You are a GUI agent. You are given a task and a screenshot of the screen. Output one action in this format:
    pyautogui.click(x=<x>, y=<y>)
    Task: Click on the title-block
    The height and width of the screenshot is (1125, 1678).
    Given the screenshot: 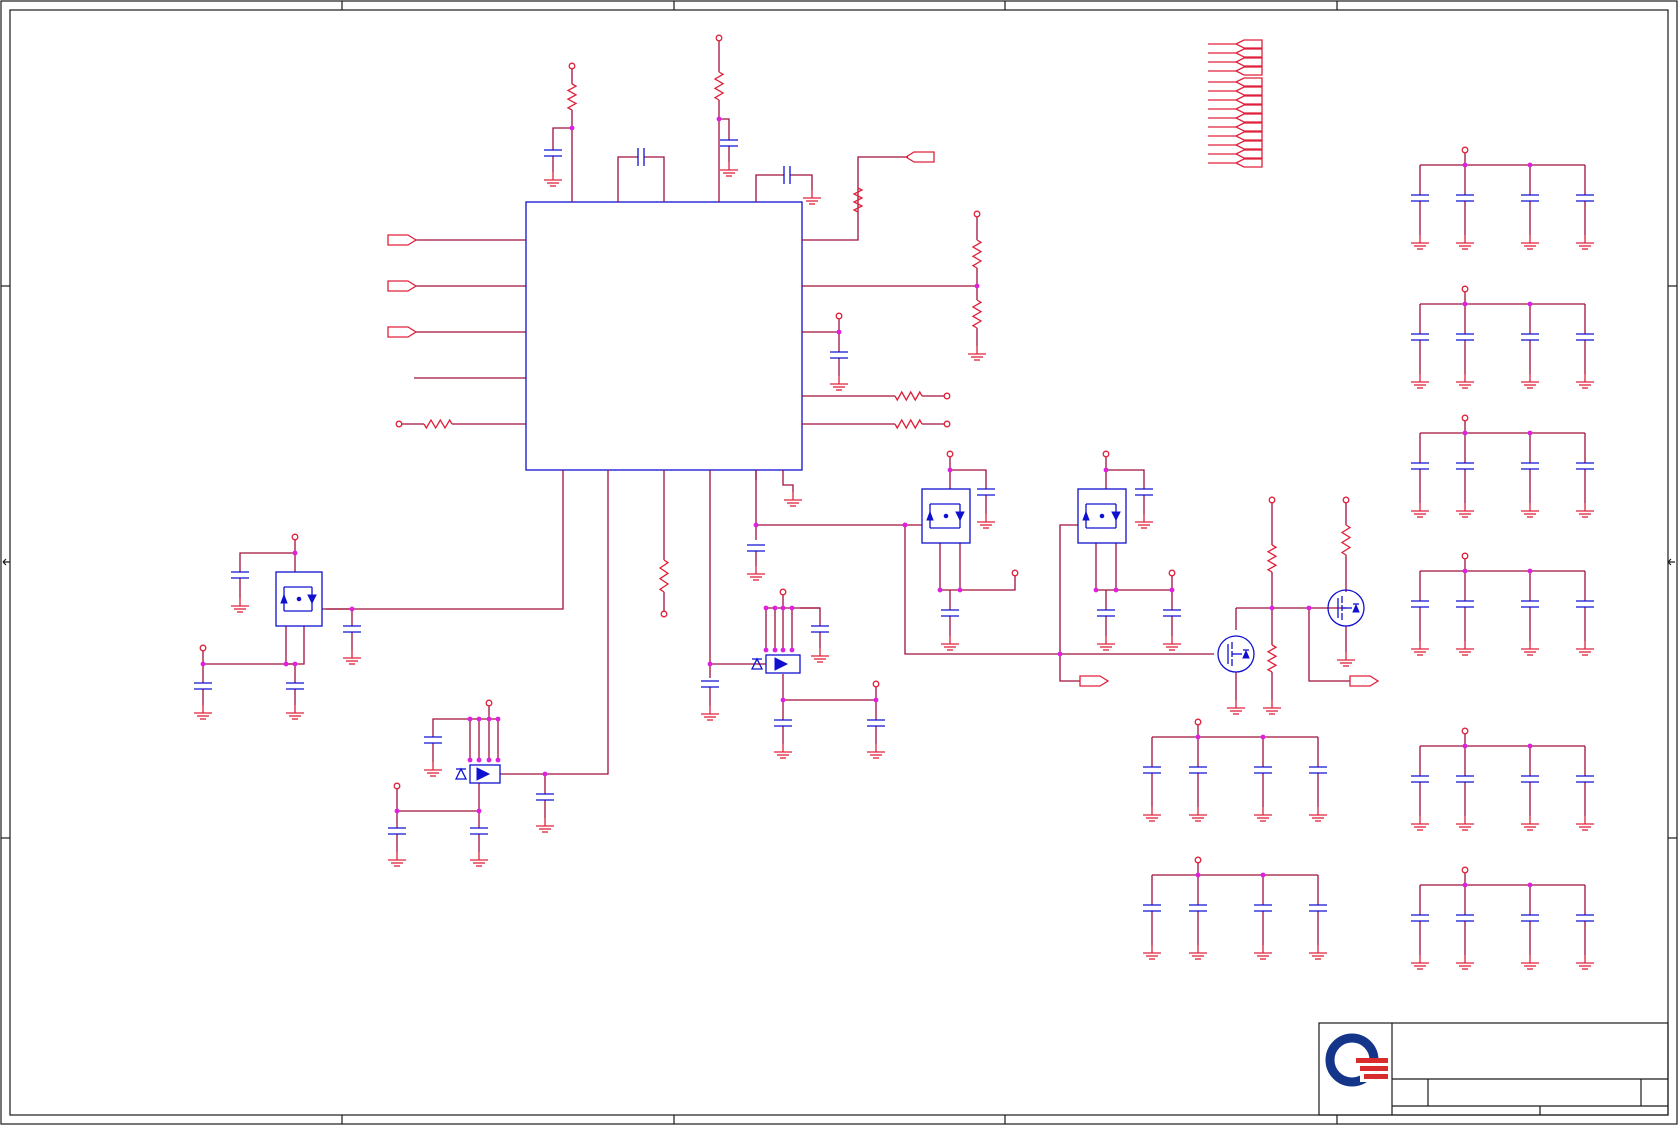 What is the action you would take?
    pyautogui.click(x=1493, y=1069)
    